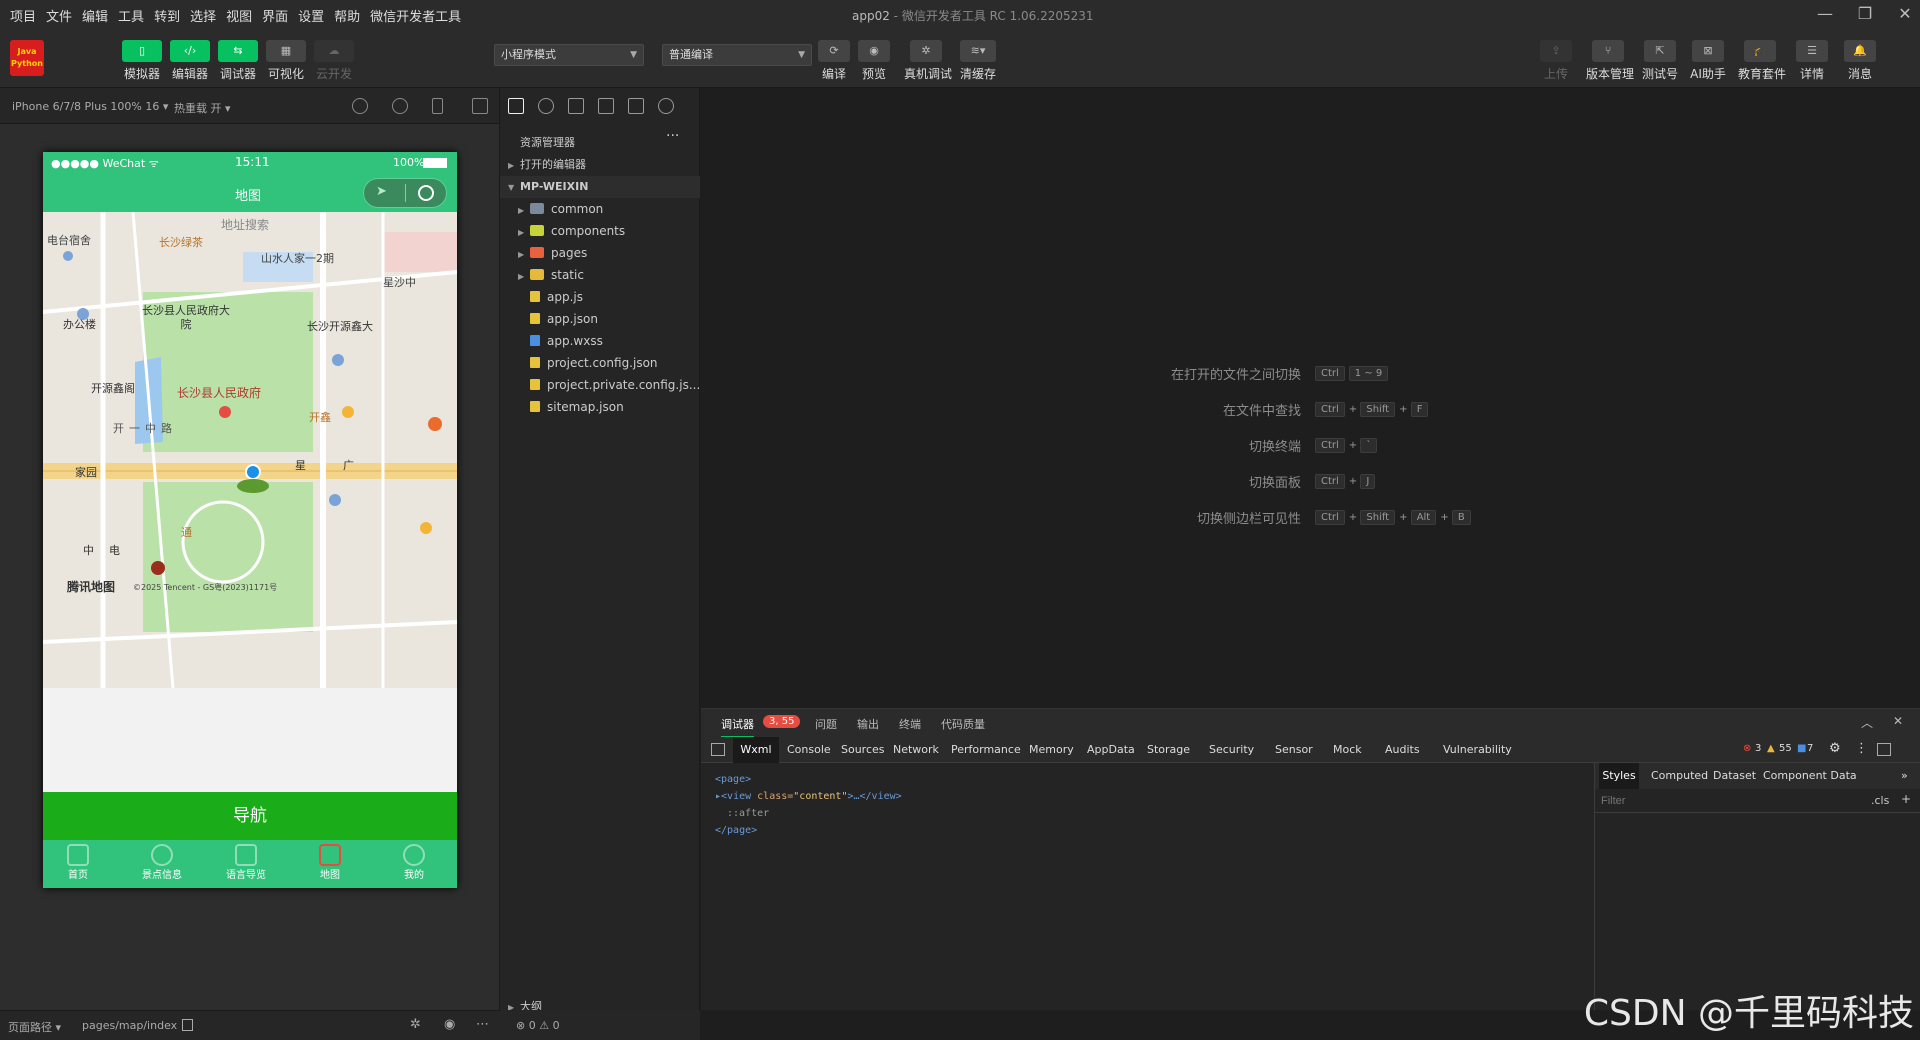 The height and width of the screenshot is (1040, 1920). I want to click on upload-button: ⇪ 上传, so click(1556, 61).